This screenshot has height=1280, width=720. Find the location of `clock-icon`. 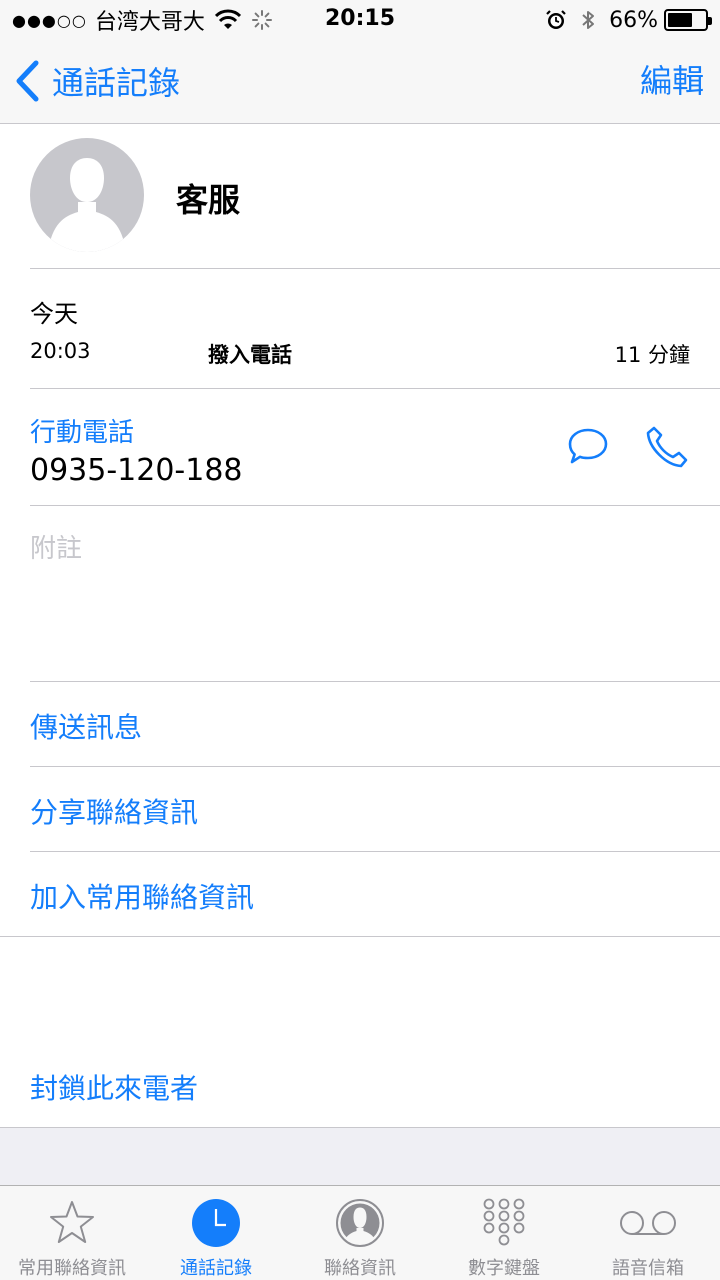

clock-icon is located at coordinates (216, 1223).